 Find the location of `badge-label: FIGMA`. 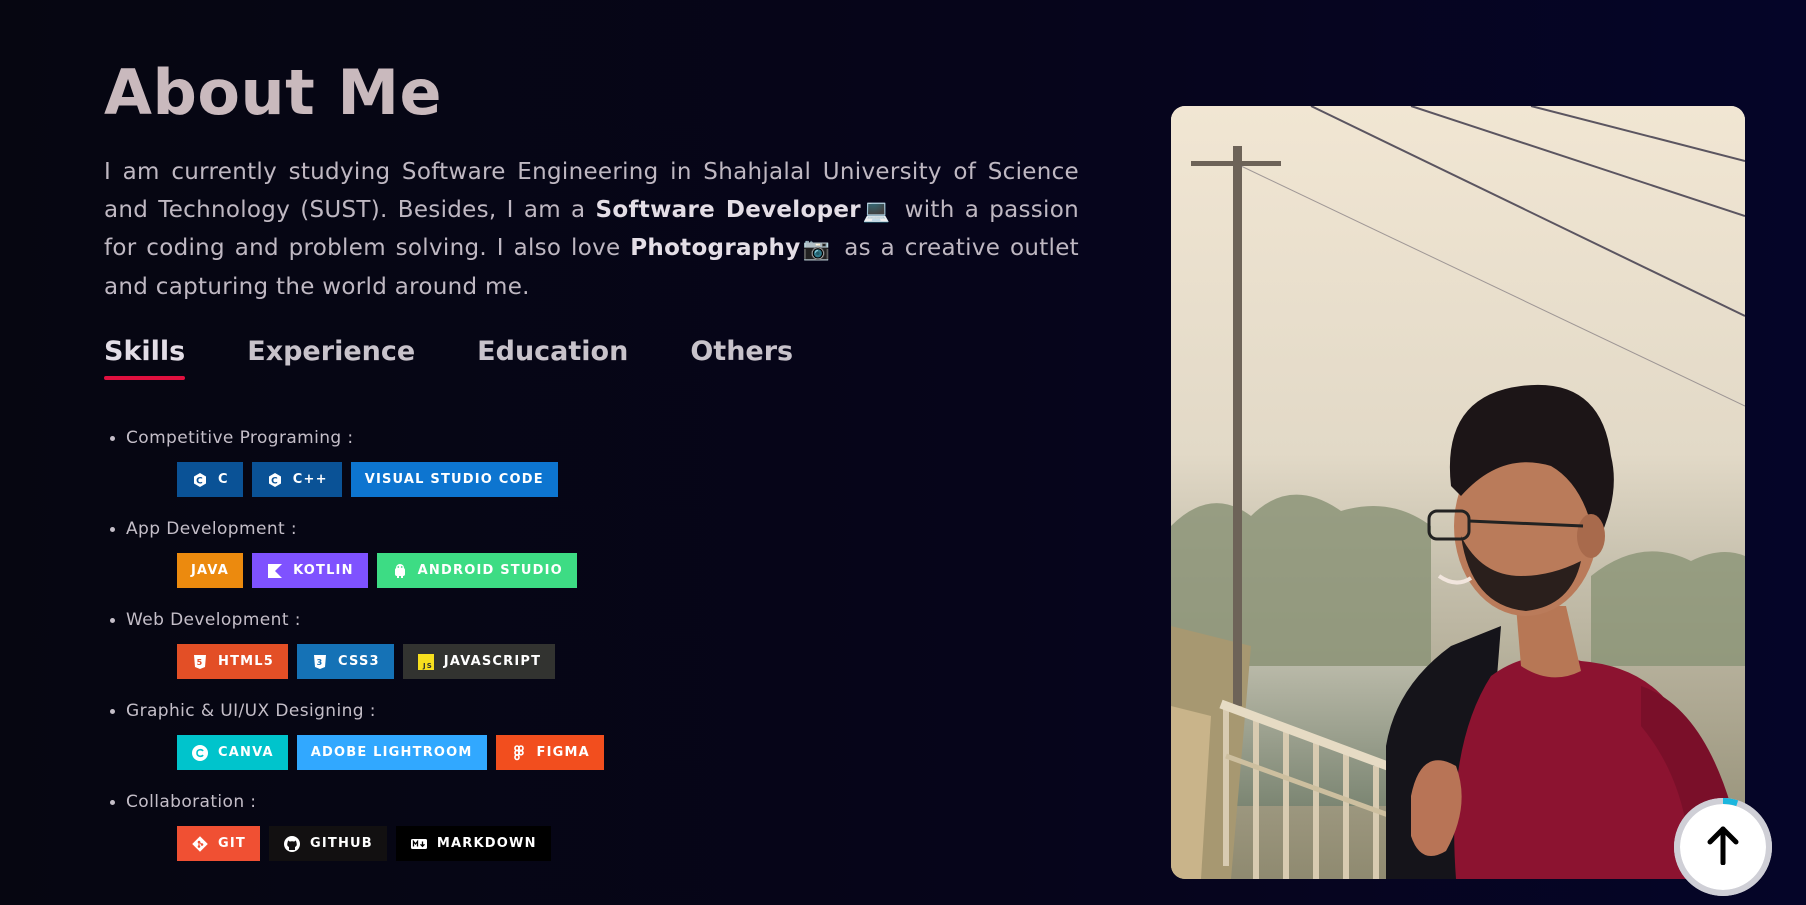

badge-label: FIGMA is located at coordinates (563, 752).